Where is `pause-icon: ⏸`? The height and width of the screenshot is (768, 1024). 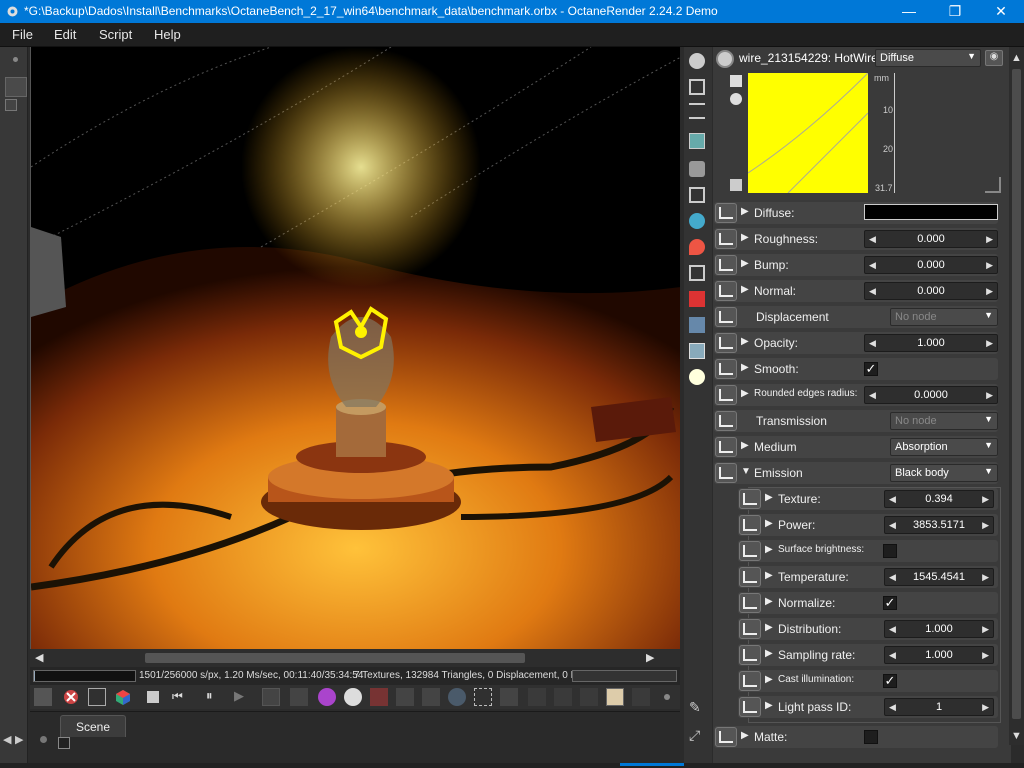
pause-icon: ⏸ is located at coordinates (209, 696).